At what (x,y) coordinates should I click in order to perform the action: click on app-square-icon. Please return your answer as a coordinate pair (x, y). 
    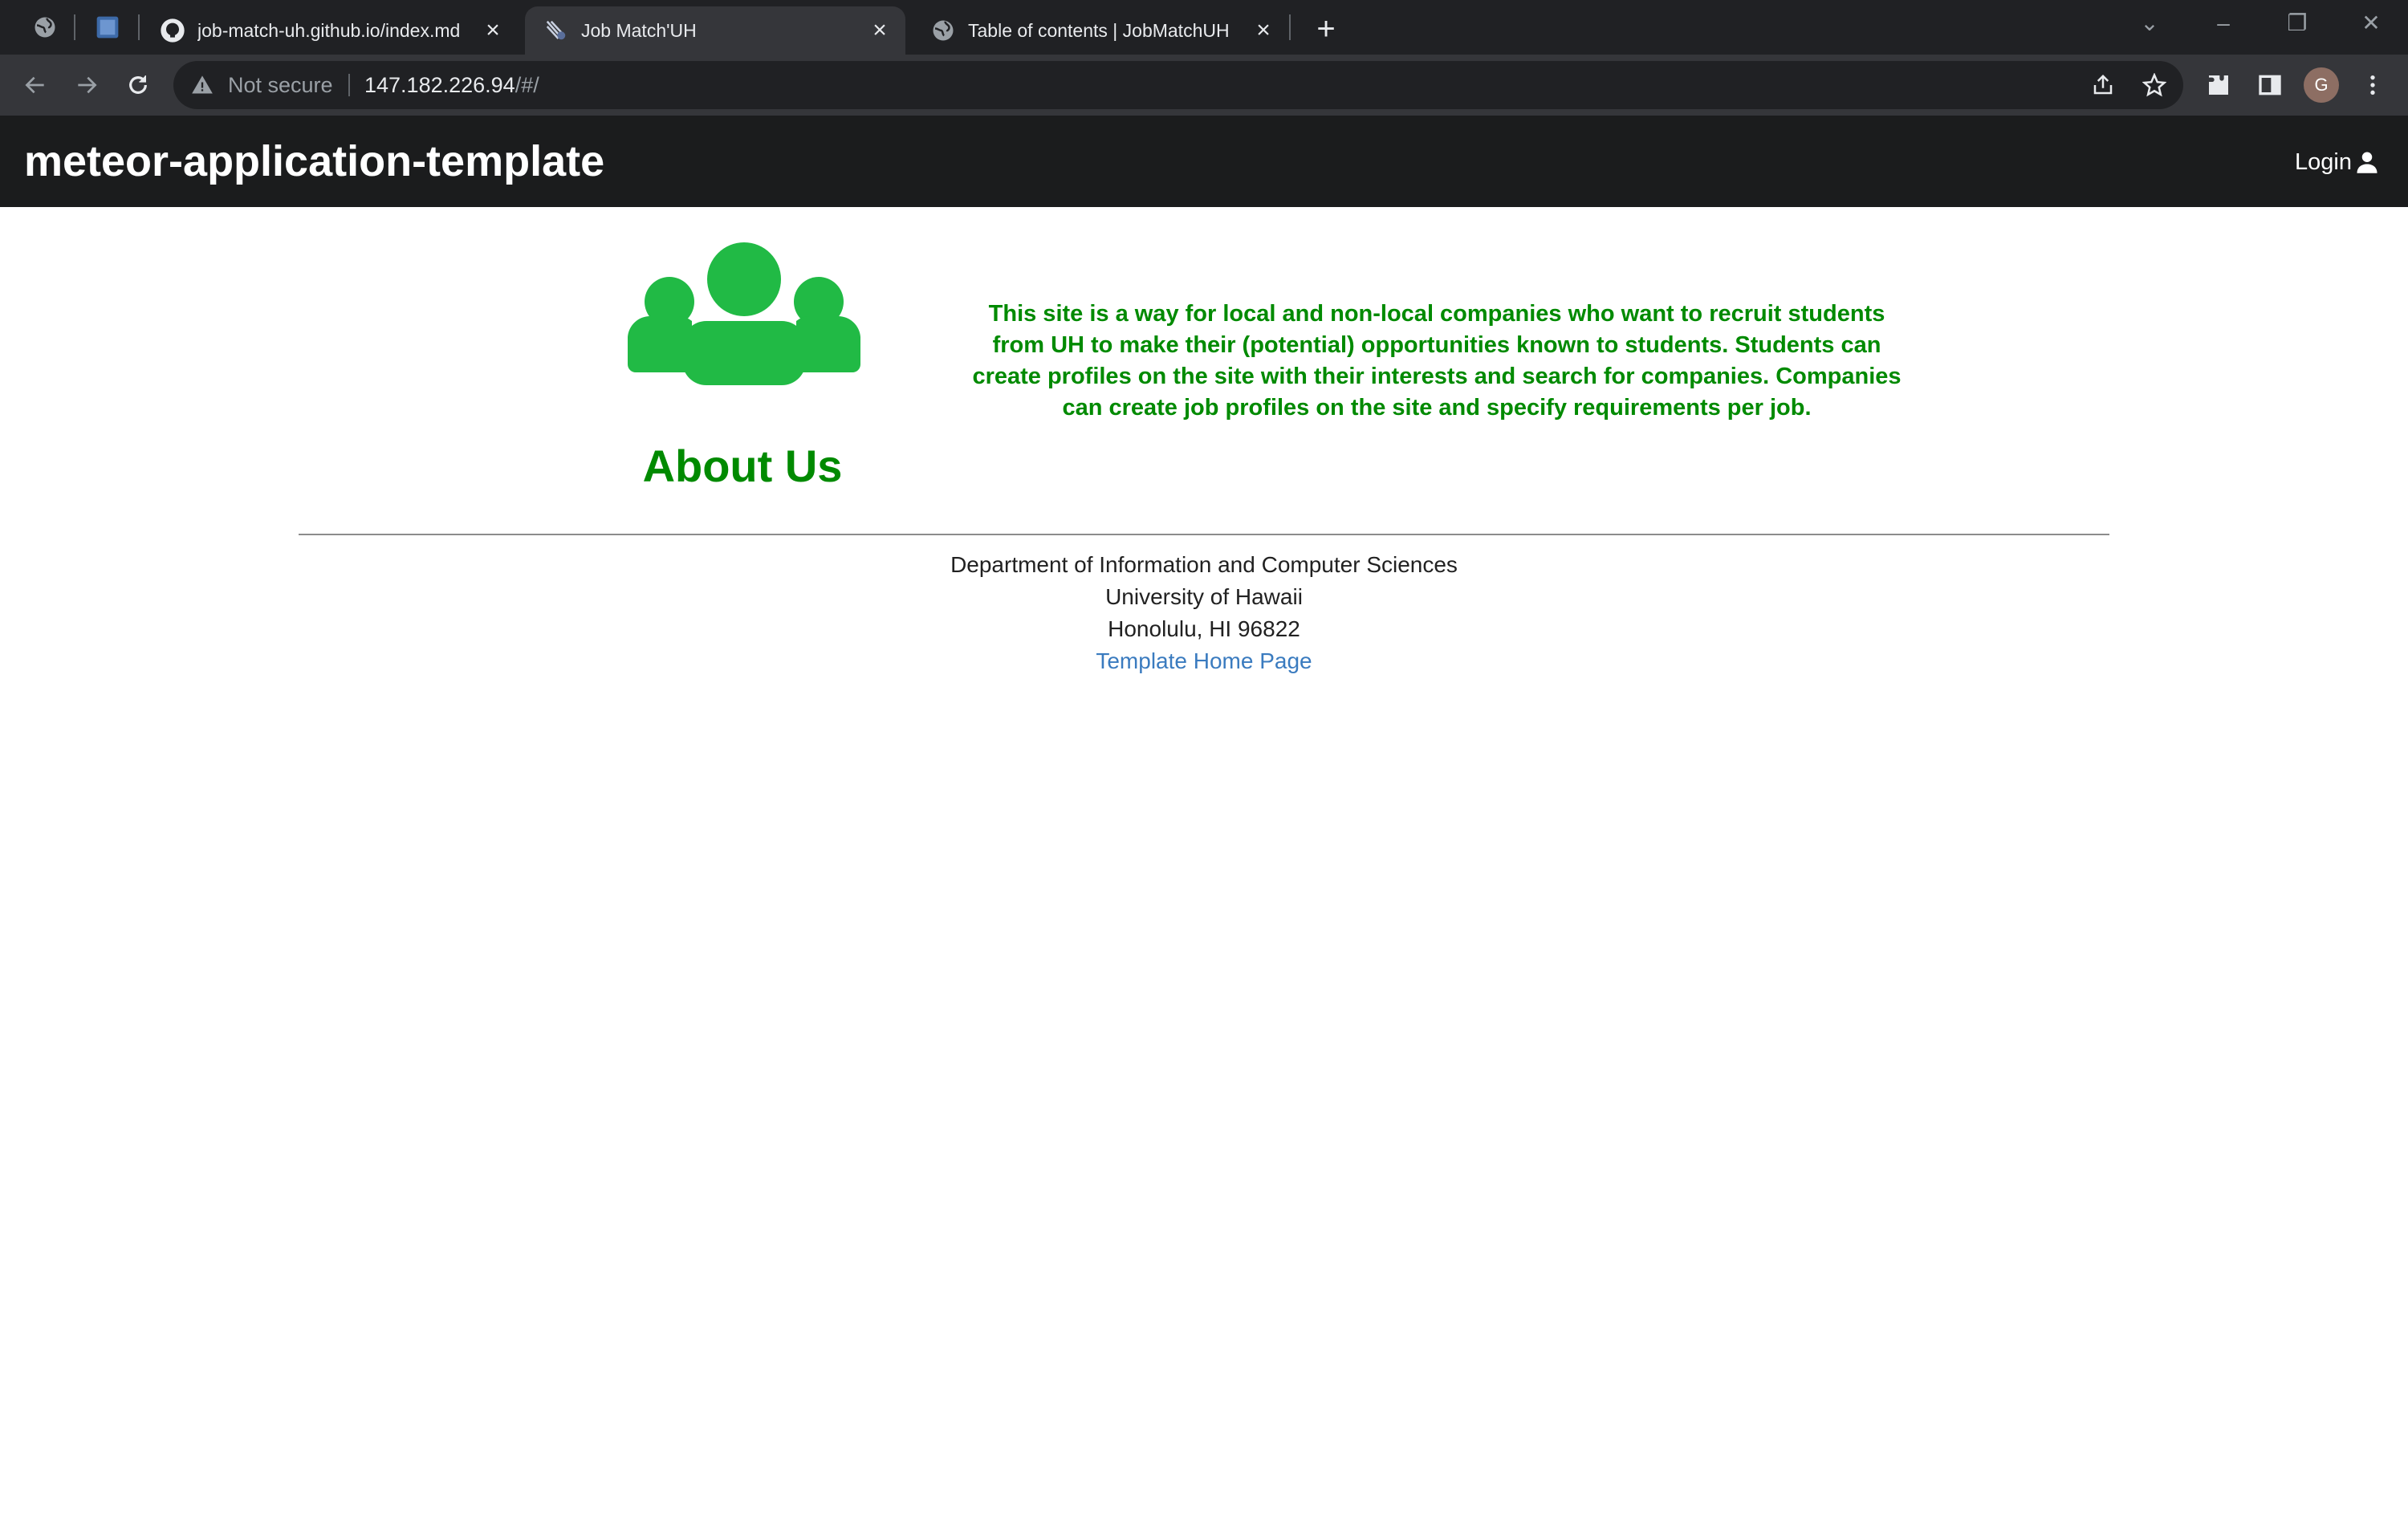
    Looking at the image, I should click on (108, 28).